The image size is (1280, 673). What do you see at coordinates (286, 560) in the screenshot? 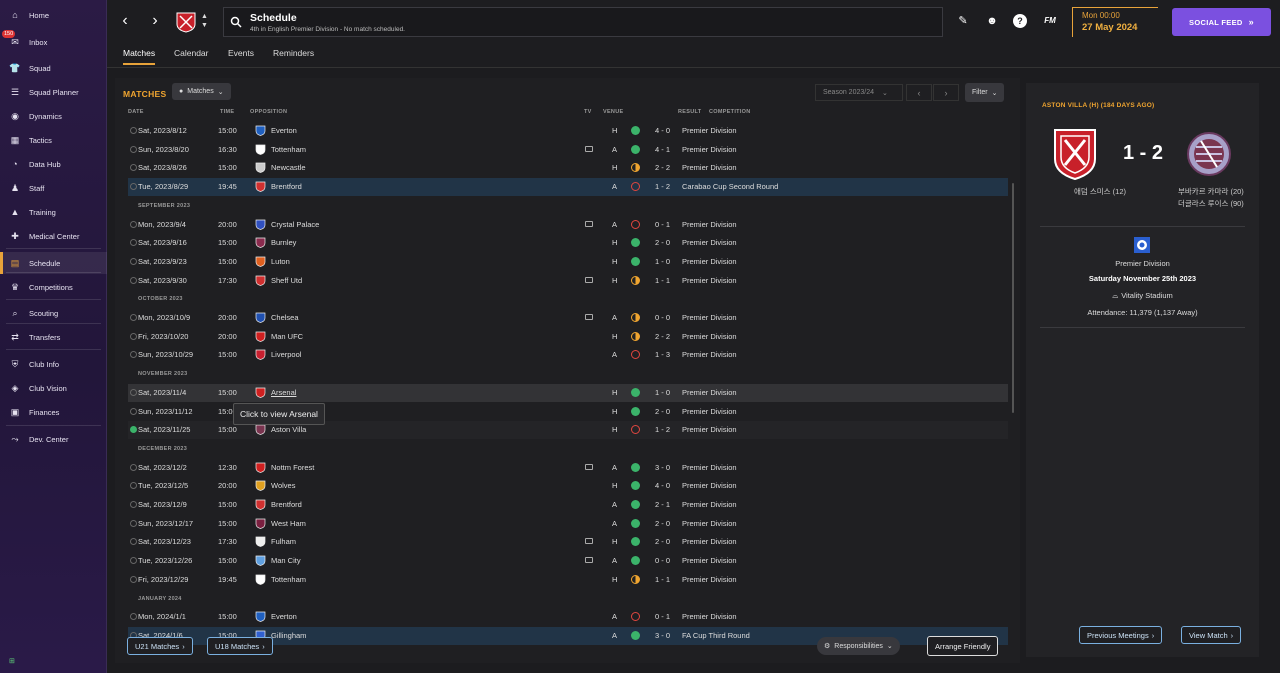
I see `opposition-name: Man City` at bounding box center [286, 560].